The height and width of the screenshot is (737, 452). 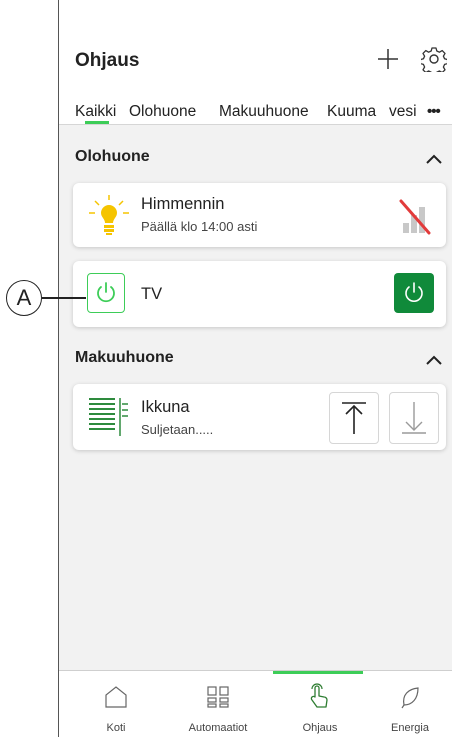 I want to click on close-down-button, so click(x=414, y=418).